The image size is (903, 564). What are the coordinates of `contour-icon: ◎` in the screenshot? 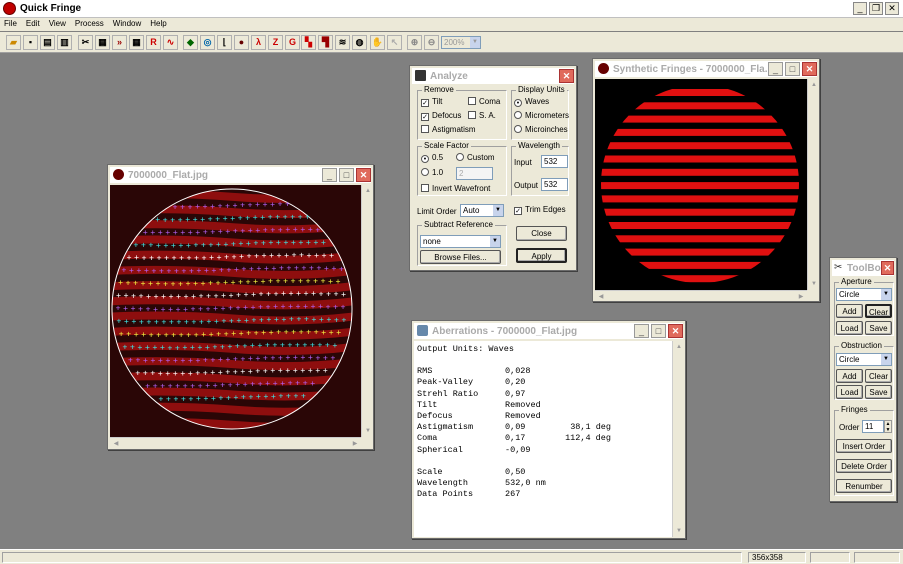 It's located at (207, 42).